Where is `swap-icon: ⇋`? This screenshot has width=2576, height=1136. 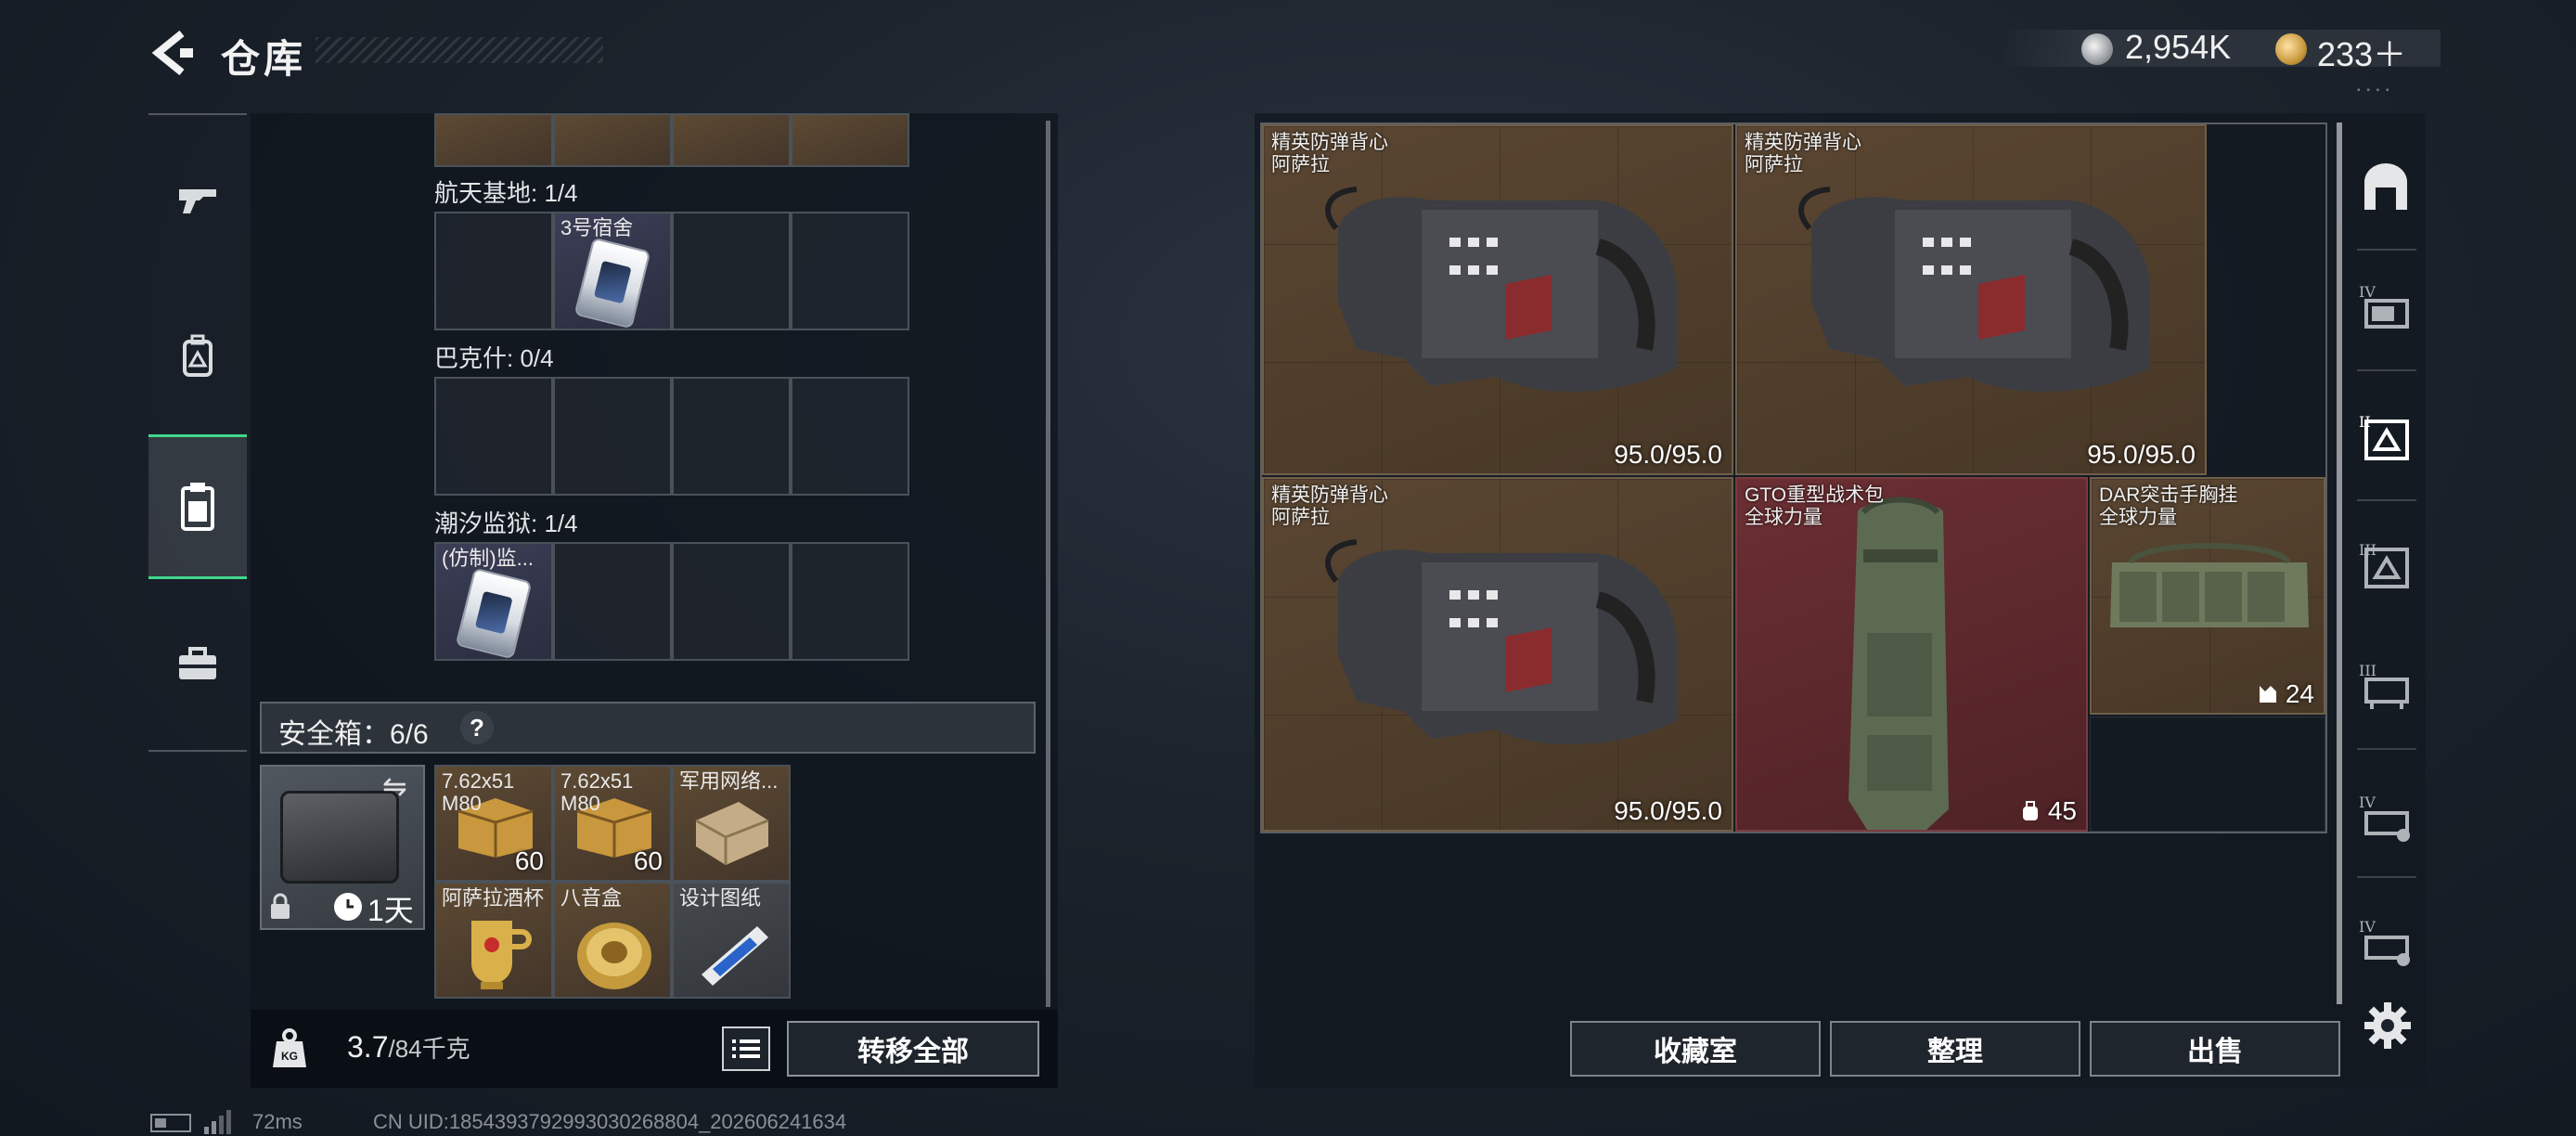 swap-icon: ⇋ is located at coordinates (395, 786).